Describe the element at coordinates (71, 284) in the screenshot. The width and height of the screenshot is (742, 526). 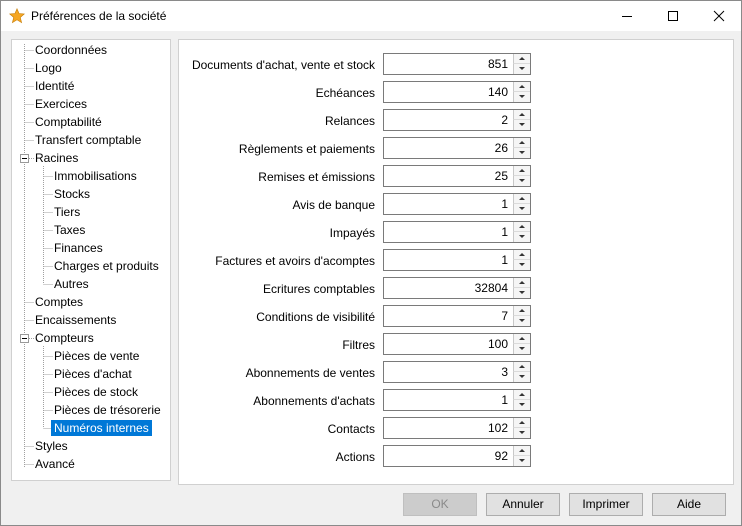
I see `tree-item-autres: Autres` at that location.